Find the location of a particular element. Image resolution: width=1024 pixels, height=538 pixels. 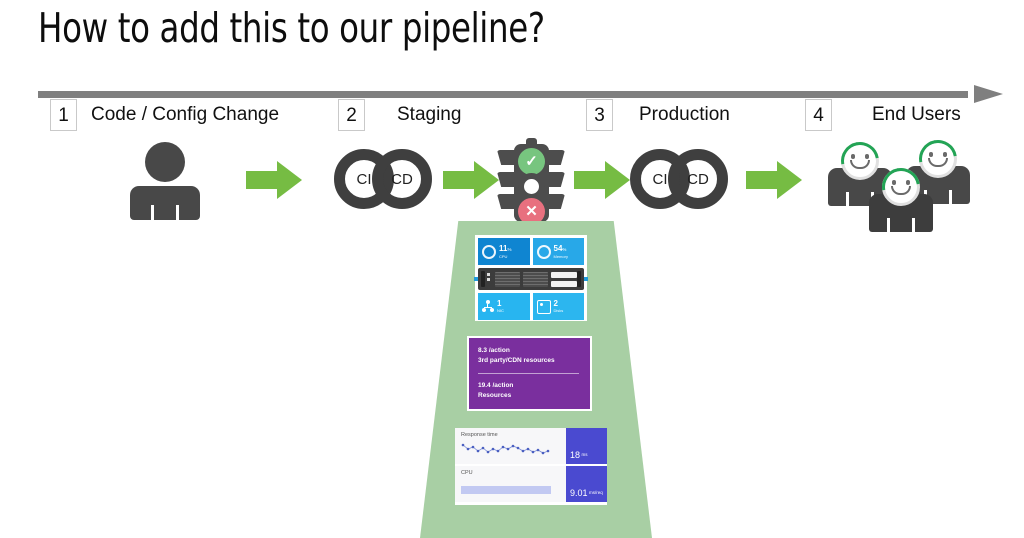

person-head is located at coordinates (165, 162).